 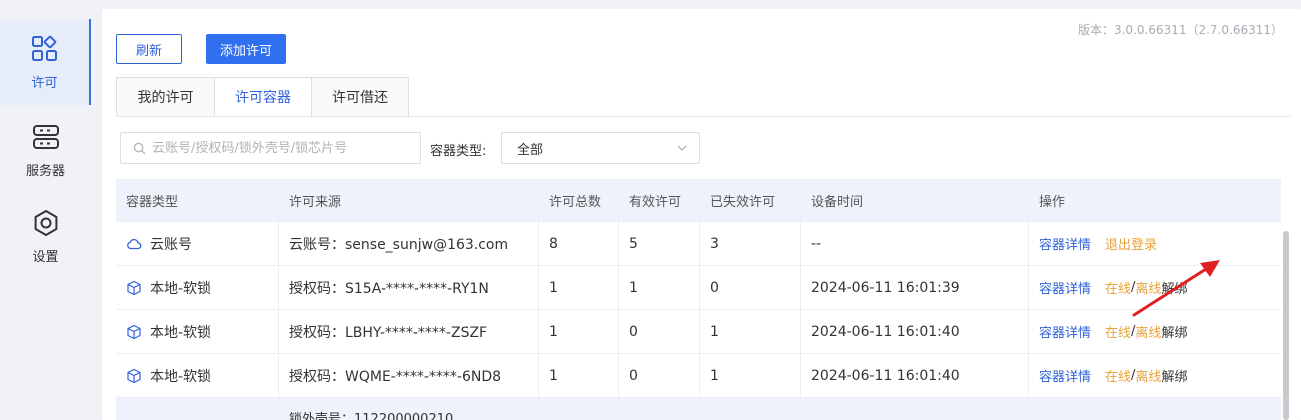 I want to click on search-input, so click(x=277, y=148).